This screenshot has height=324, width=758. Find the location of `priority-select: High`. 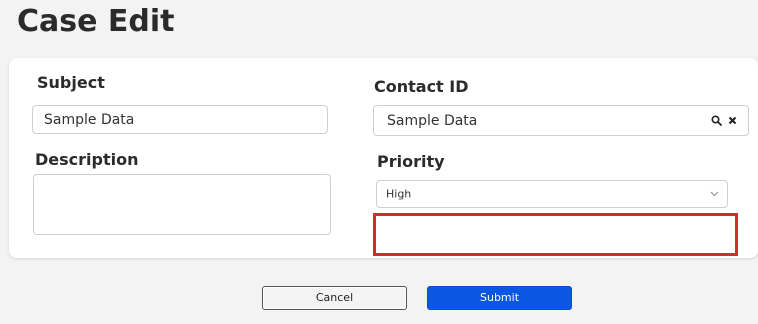

priority-select: High is located at coordinates (552, 194).